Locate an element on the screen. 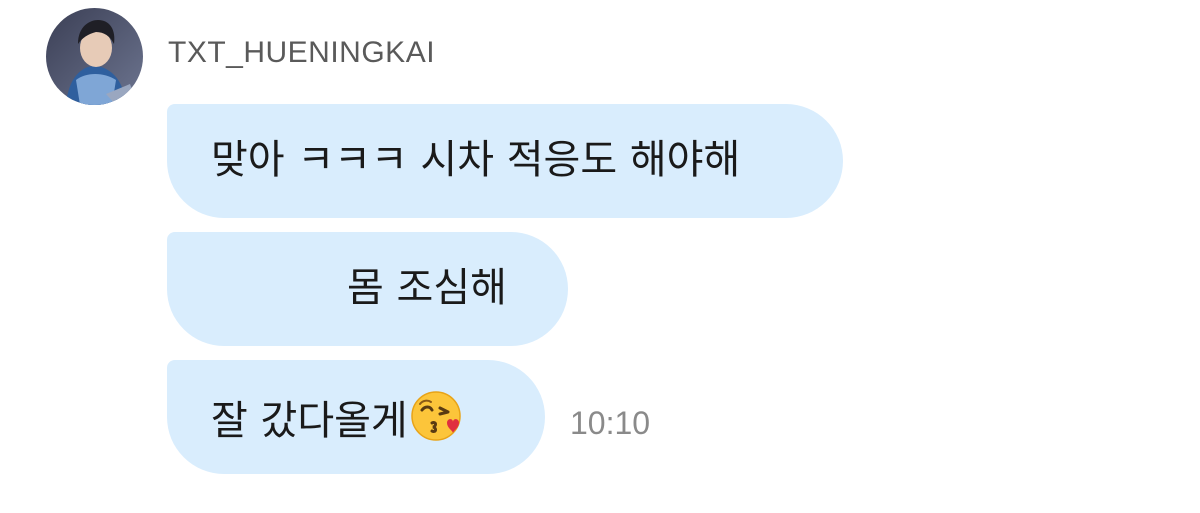  message-text-wrapper: 잘 갔다올게 is located at coordinates (338, 418).